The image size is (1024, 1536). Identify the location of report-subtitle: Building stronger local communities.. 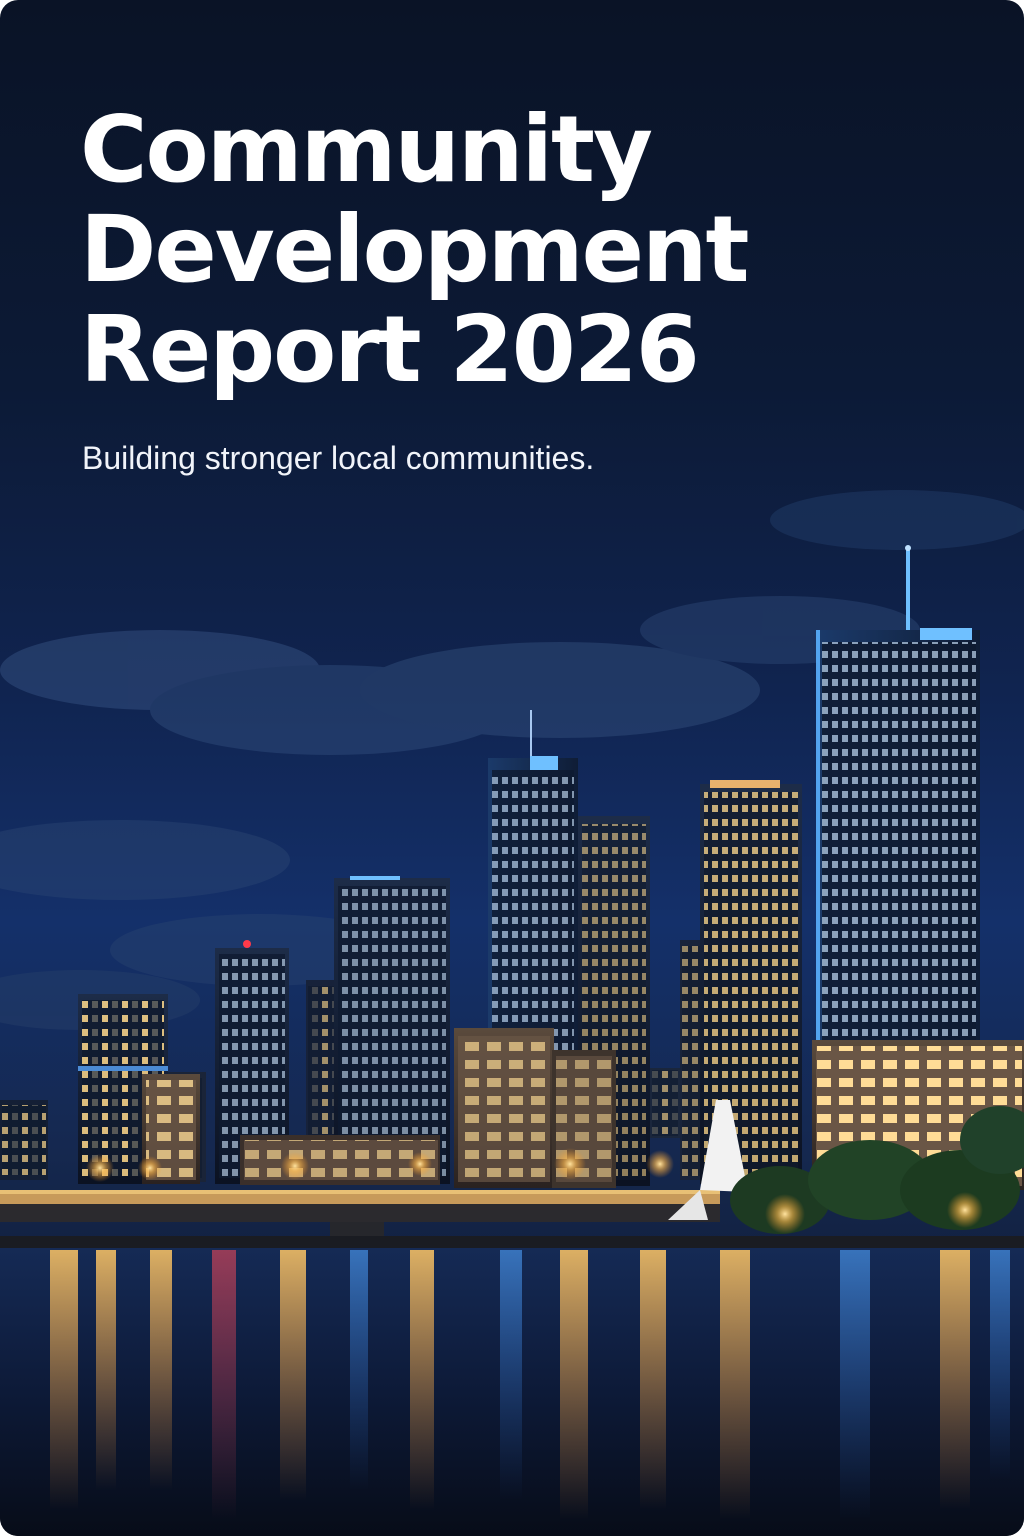
(338, 458).